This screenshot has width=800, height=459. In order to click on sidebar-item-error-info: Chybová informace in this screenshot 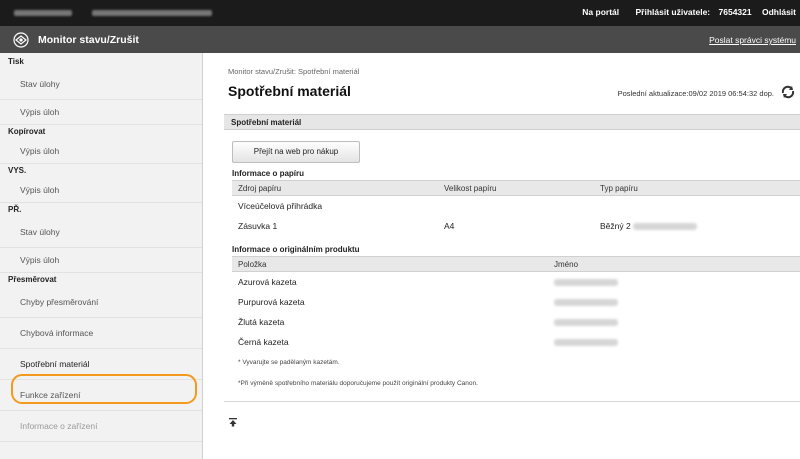, I will do `click(101, 333)`.